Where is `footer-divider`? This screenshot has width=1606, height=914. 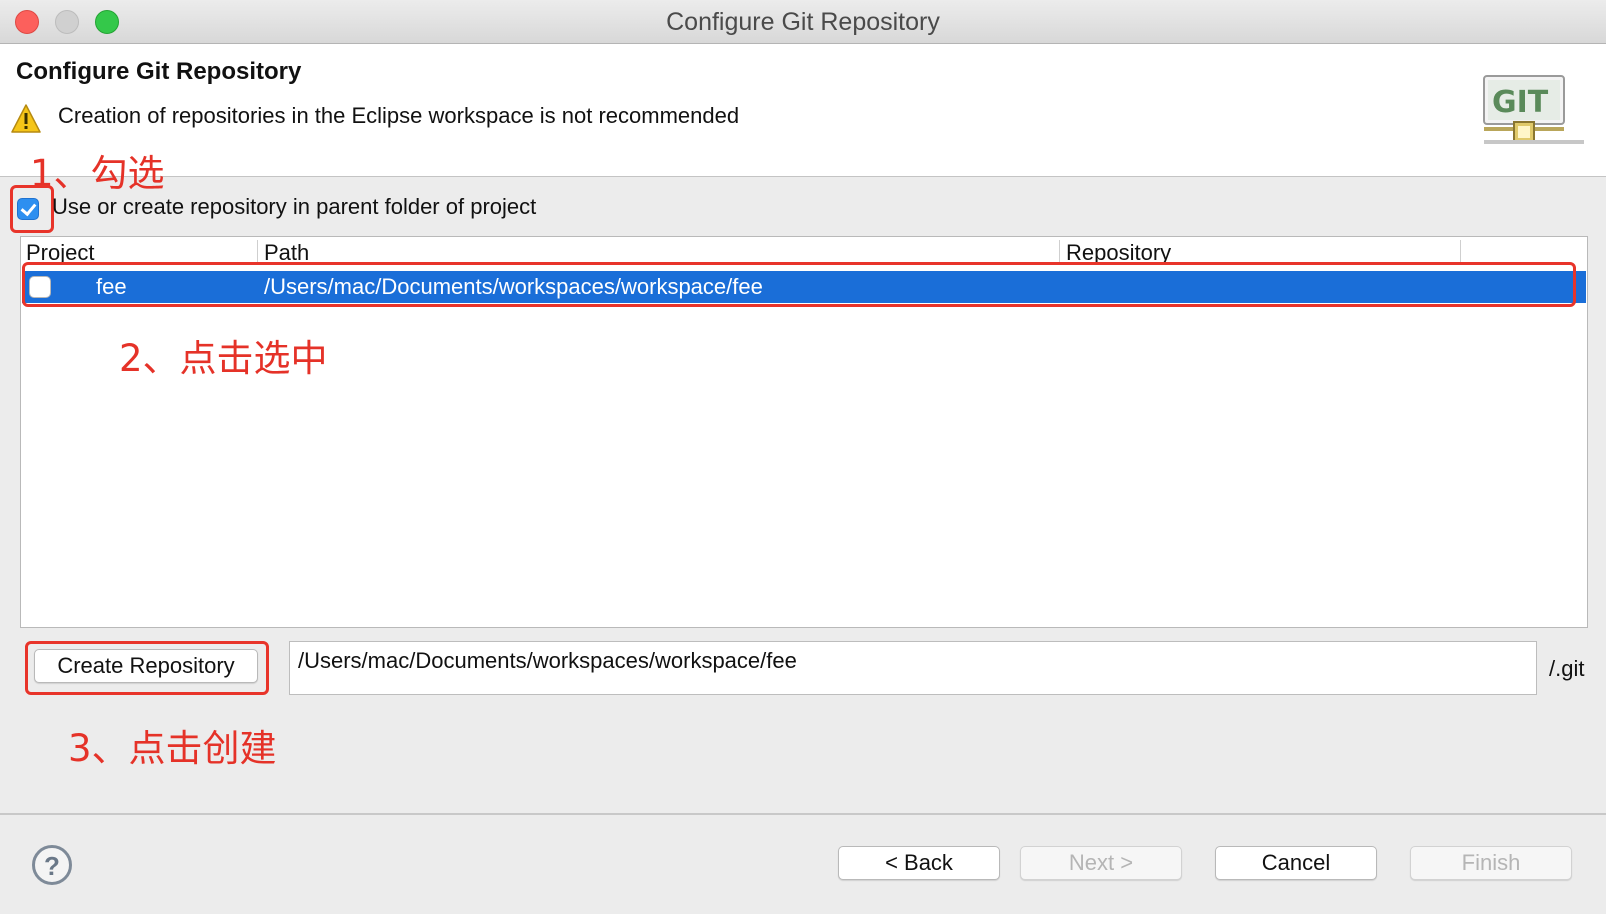 footer-divider is located at coordinates (803, 814).